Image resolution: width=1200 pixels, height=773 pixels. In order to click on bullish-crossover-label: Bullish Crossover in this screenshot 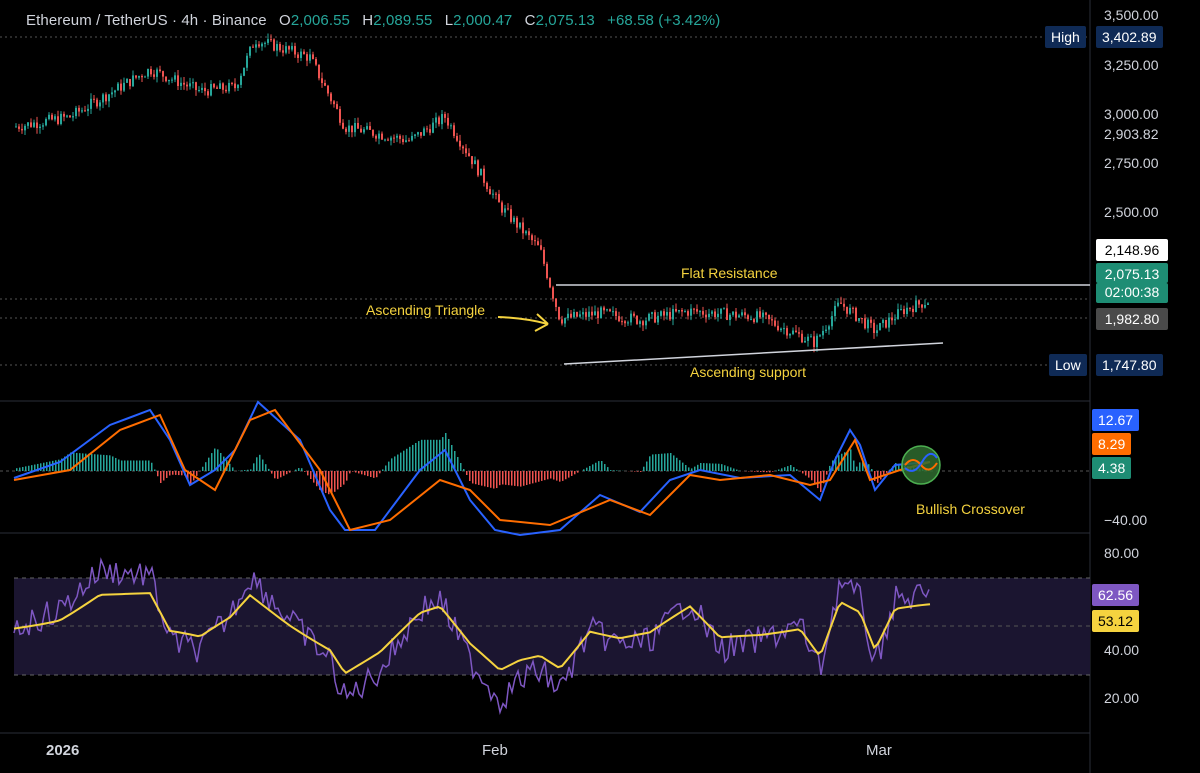, I will do `click(970, 509)`.